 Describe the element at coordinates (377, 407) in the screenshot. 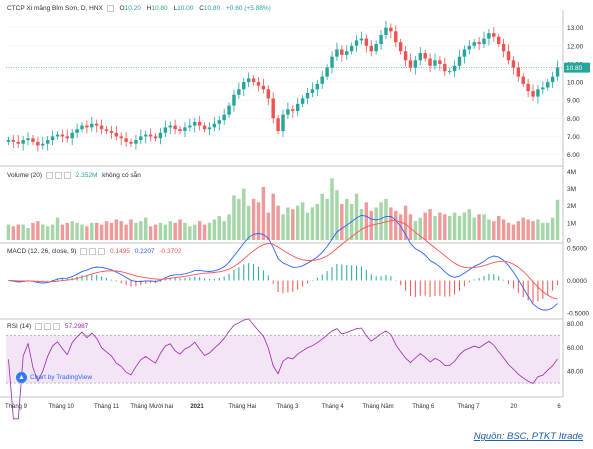

I see `time-tick-label: Tháng Năm` at that location.